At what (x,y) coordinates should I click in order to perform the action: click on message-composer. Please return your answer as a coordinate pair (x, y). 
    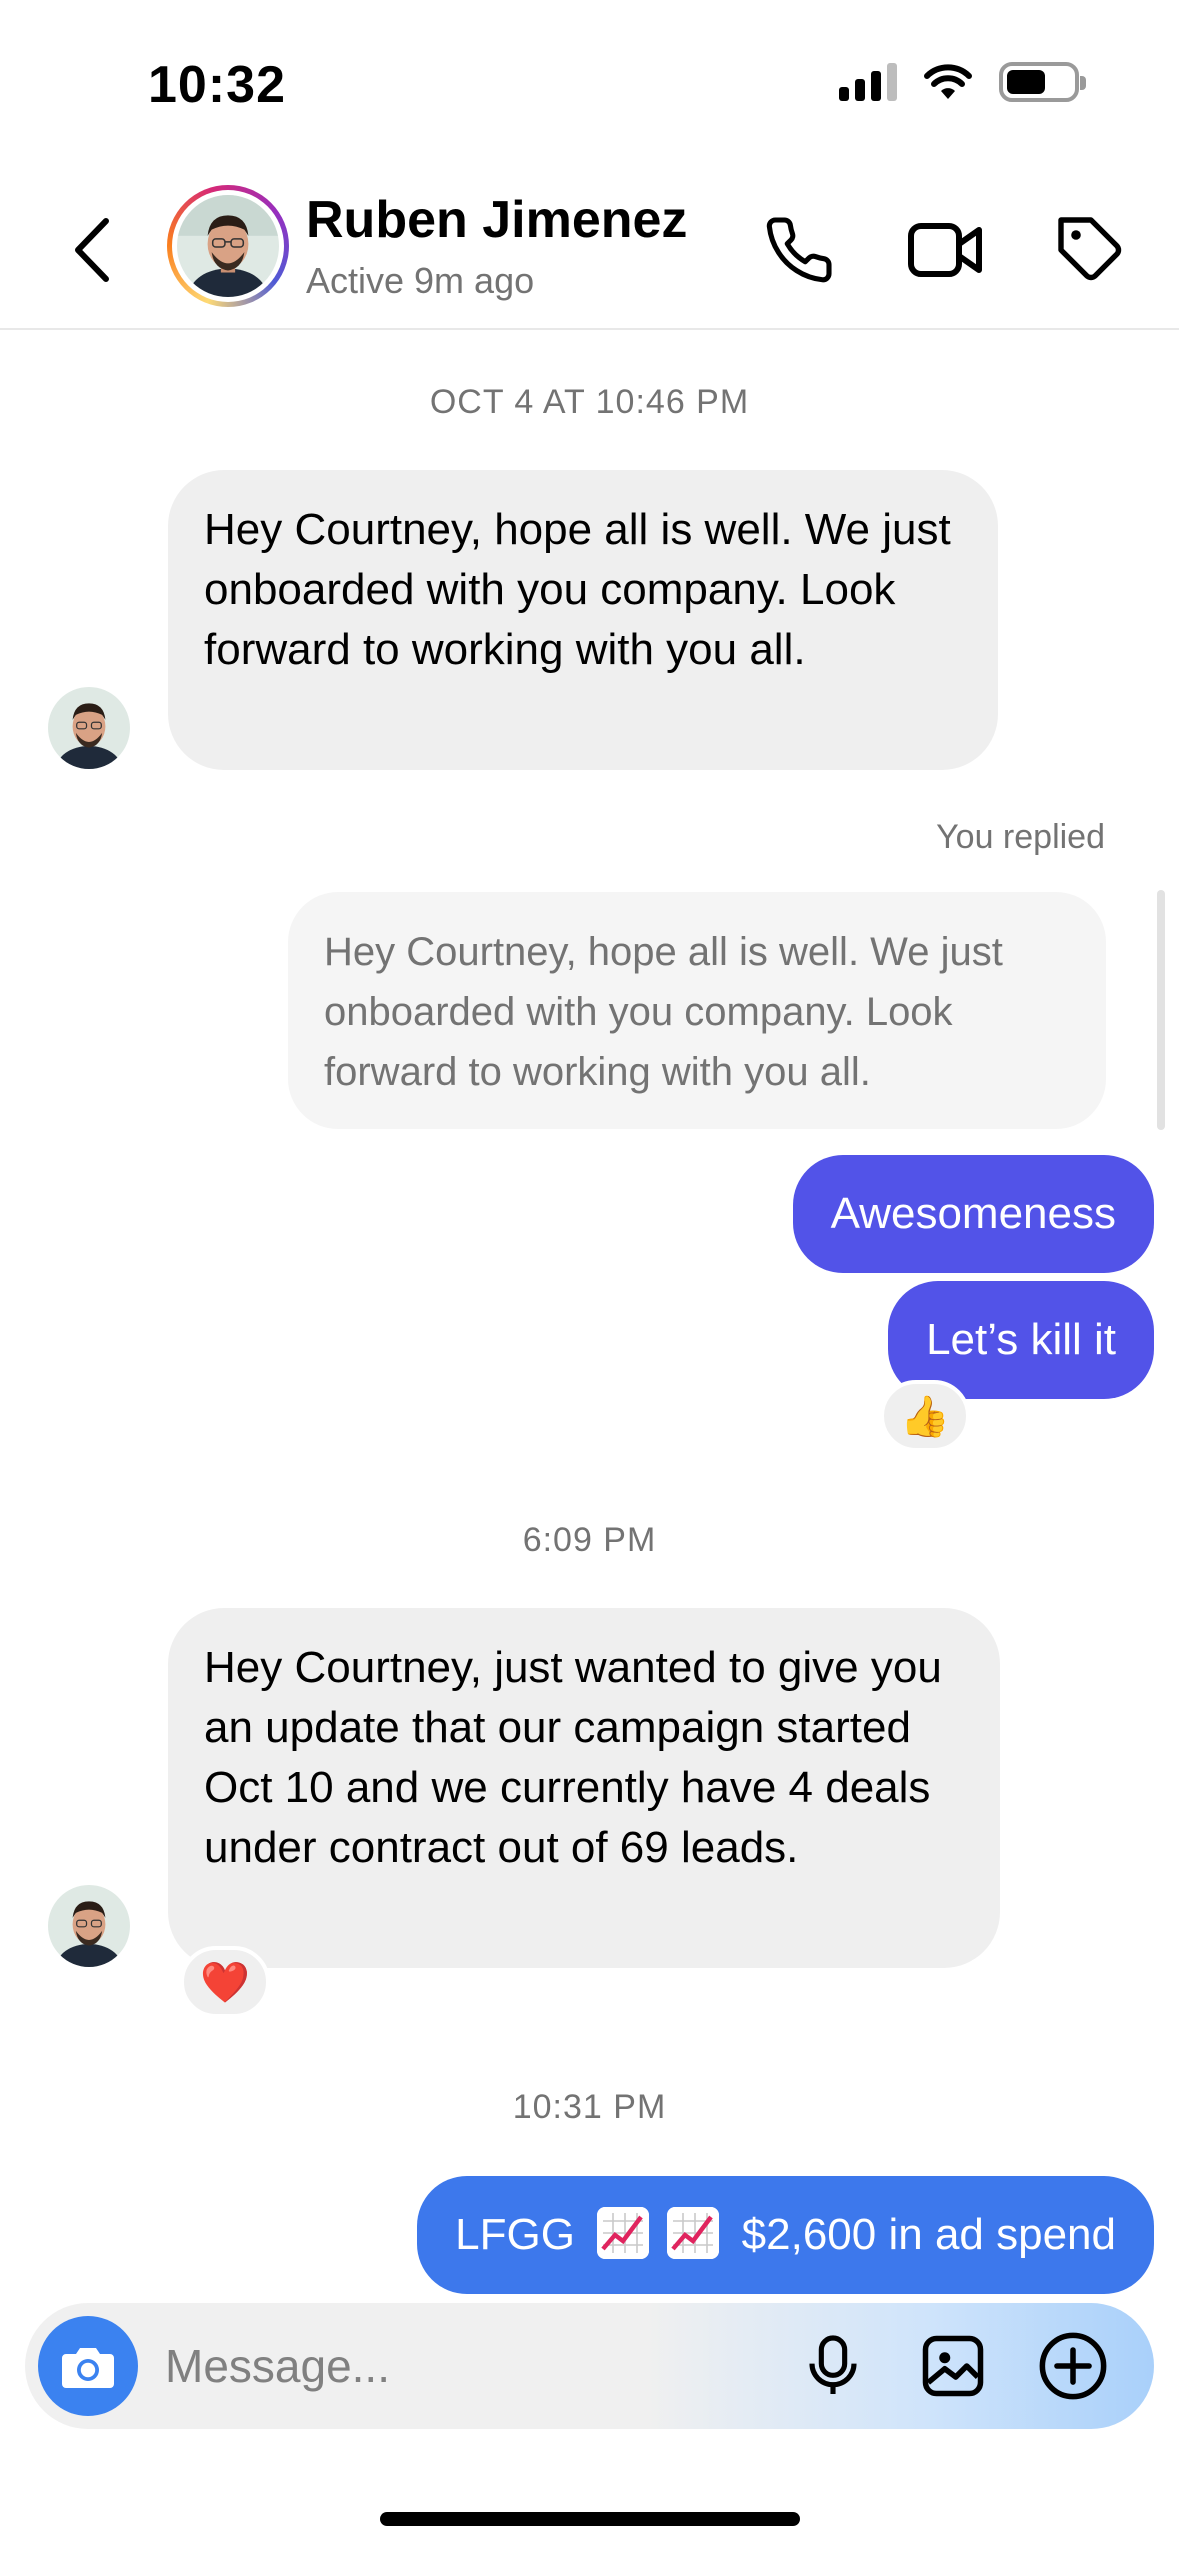
    Looking at the image, I should click on (589, 2366).